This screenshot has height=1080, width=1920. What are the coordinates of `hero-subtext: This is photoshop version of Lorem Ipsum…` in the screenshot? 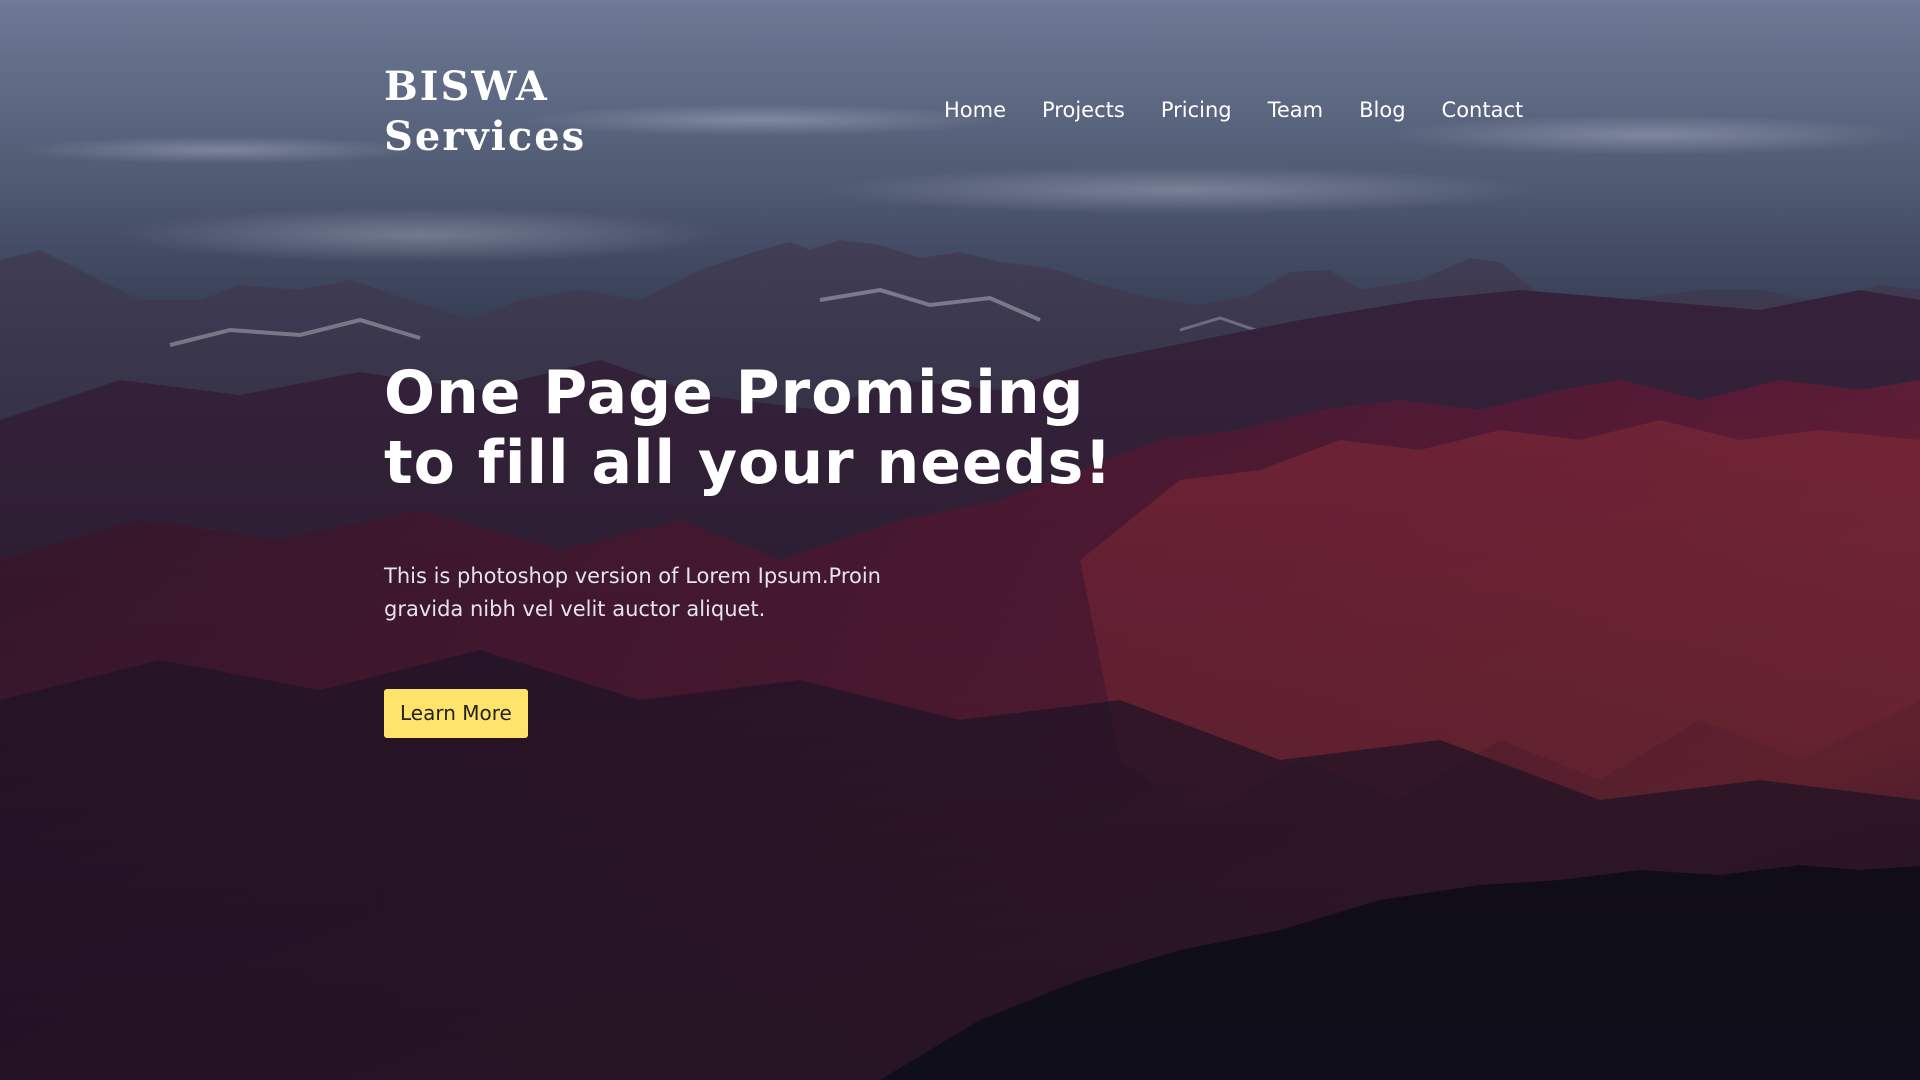 It's located at (632, 592).